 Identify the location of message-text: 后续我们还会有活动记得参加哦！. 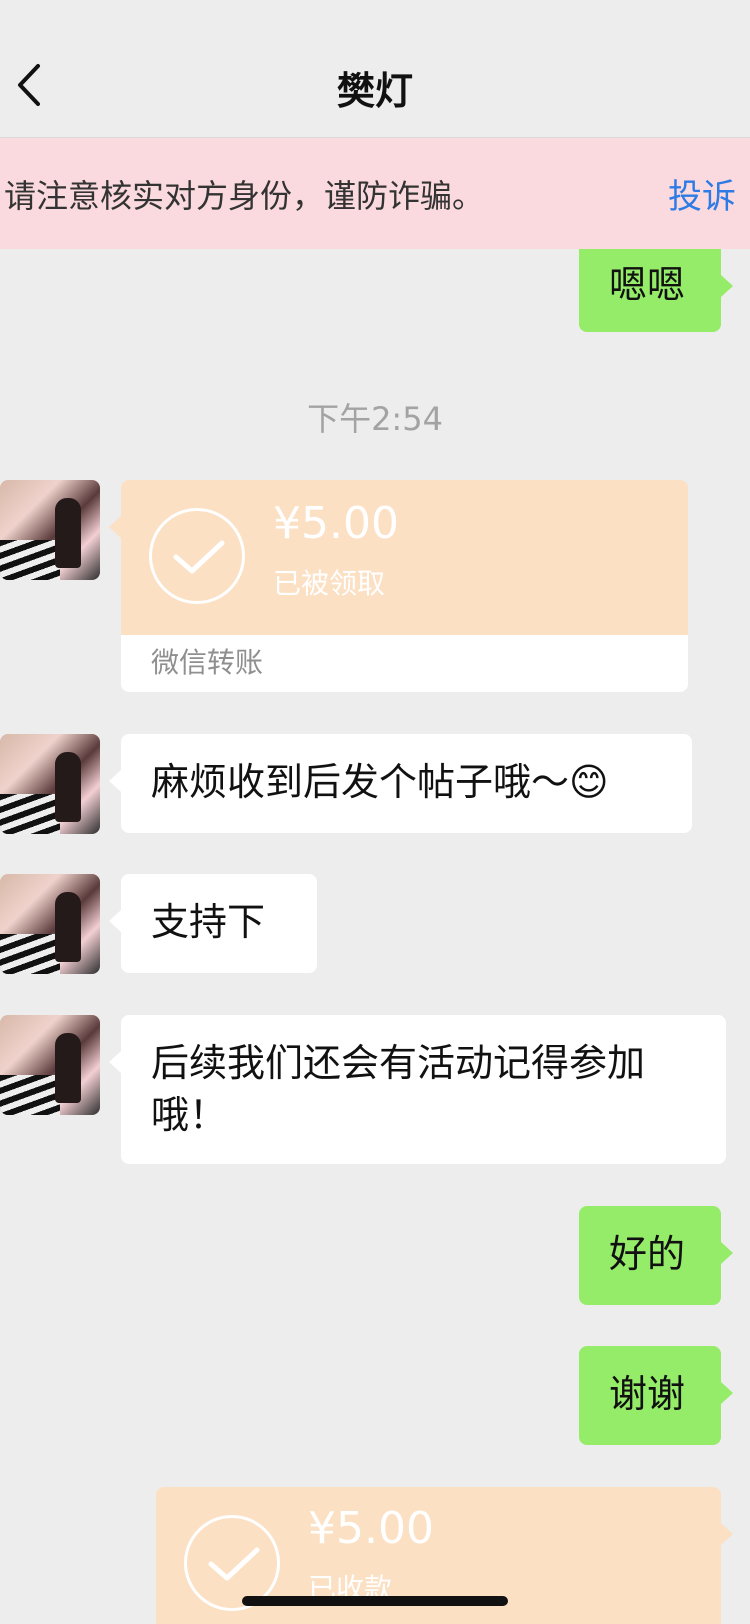
(398, 1089).